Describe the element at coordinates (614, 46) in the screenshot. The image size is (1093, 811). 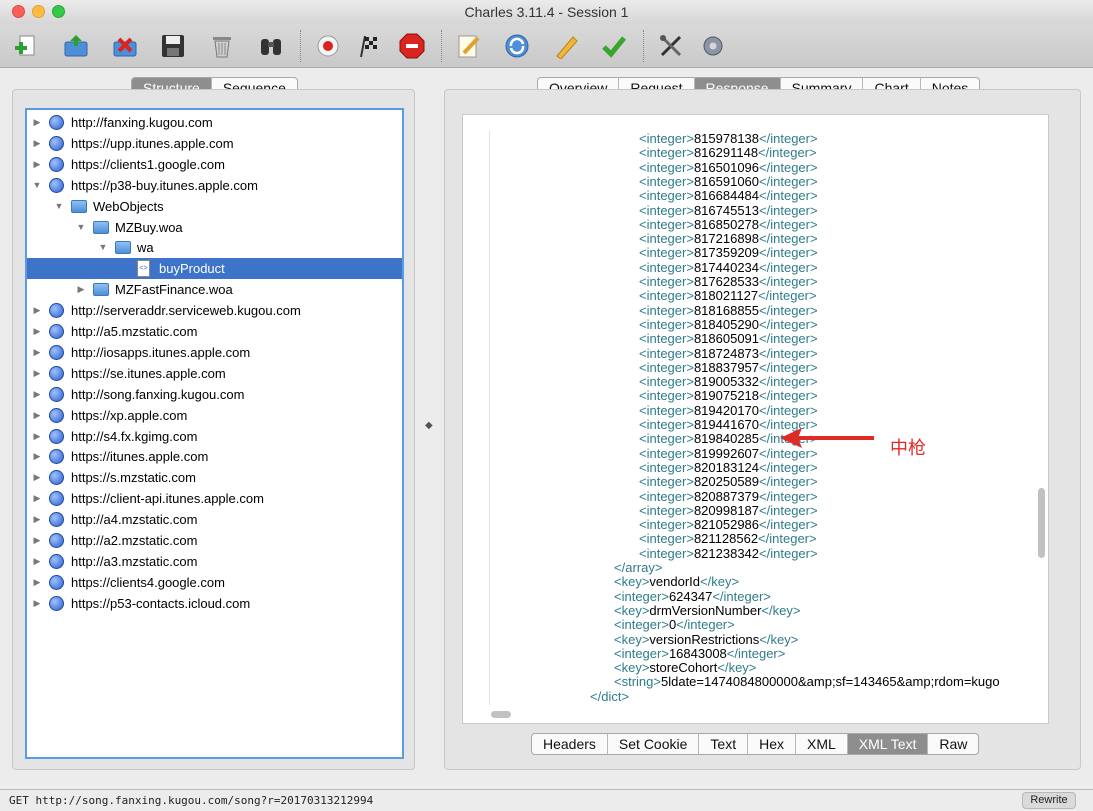
I see `validate-checkmark-icon` at that location.